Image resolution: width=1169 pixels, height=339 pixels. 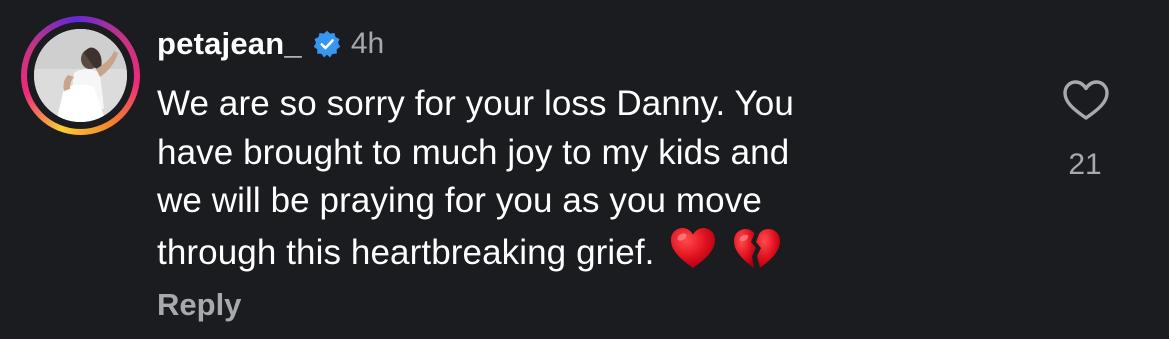 What do you see at coordinates (199, 305) in the screenshot?
I see `reply-button: Reply` at bounding box center [199, 305].